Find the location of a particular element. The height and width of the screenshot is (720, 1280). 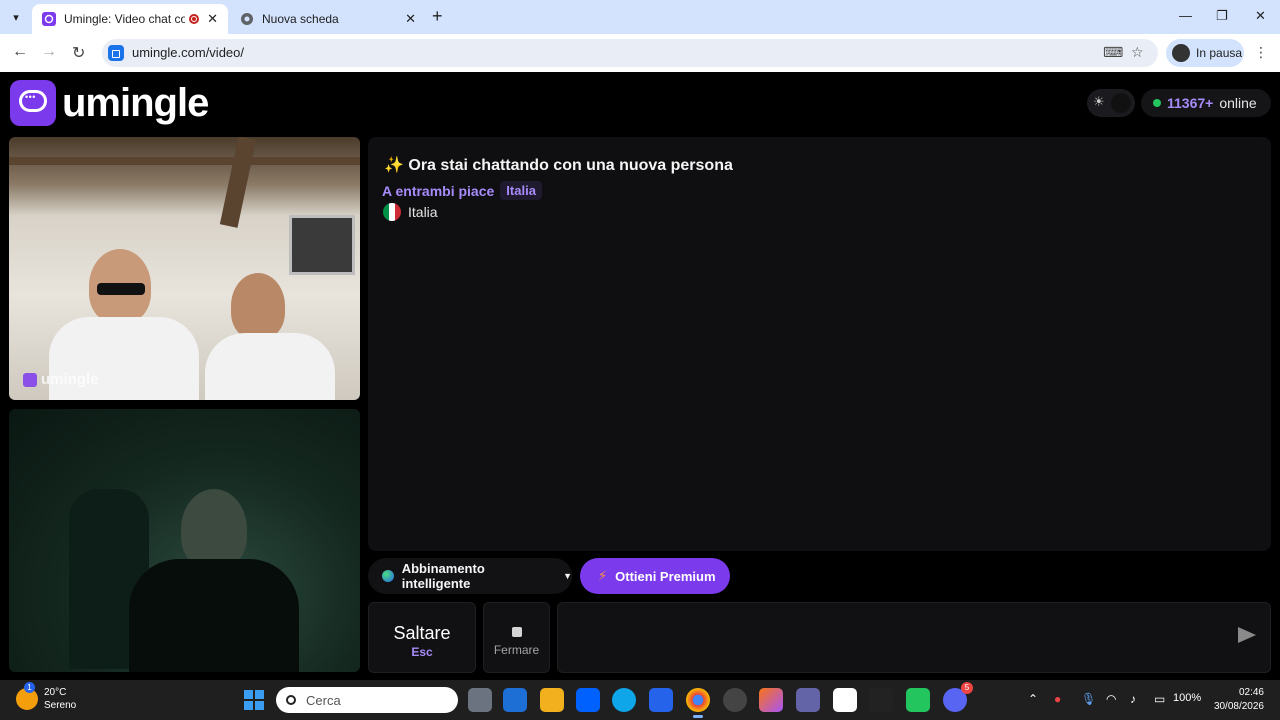

skip-label: Saltare is located at coordinates (422, 633).